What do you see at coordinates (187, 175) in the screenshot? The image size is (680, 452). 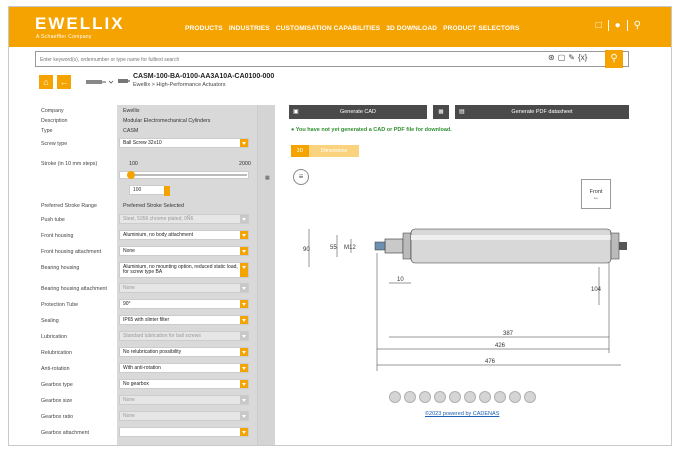 I see `stroke-slider-track` at bounding box center [187, 175].